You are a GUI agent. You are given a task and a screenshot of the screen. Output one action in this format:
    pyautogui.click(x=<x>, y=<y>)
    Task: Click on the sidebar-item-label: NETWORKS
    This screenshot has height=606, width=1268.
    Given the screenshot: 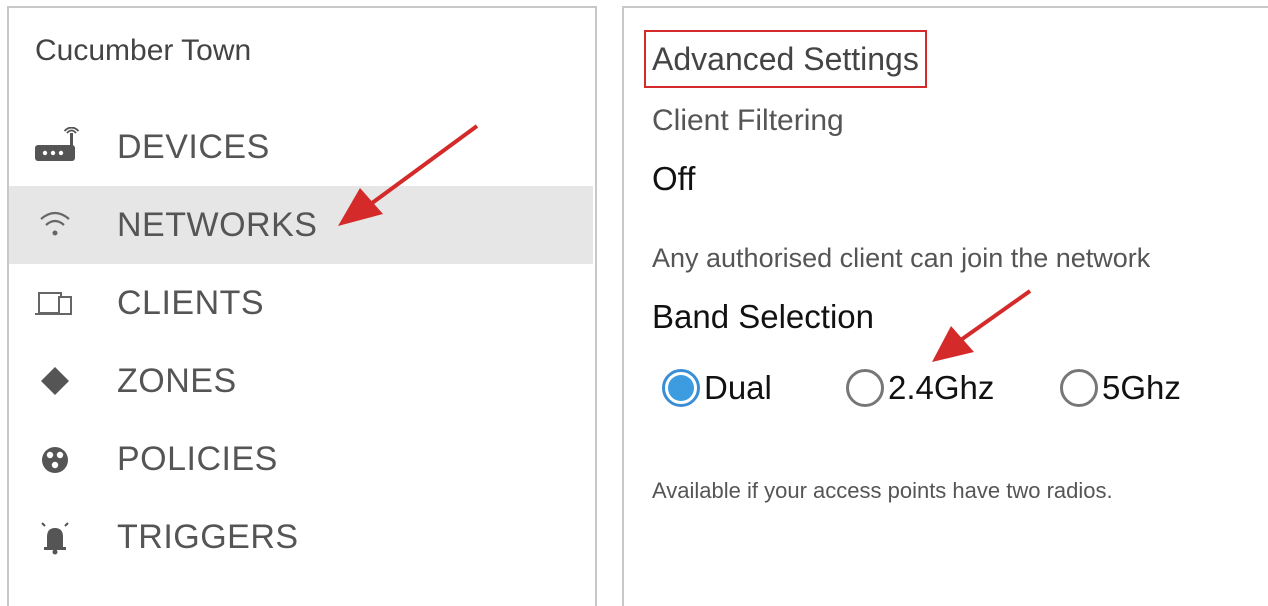 What is the action you would take?
    pyautogui.click(x=217, y=224)
    